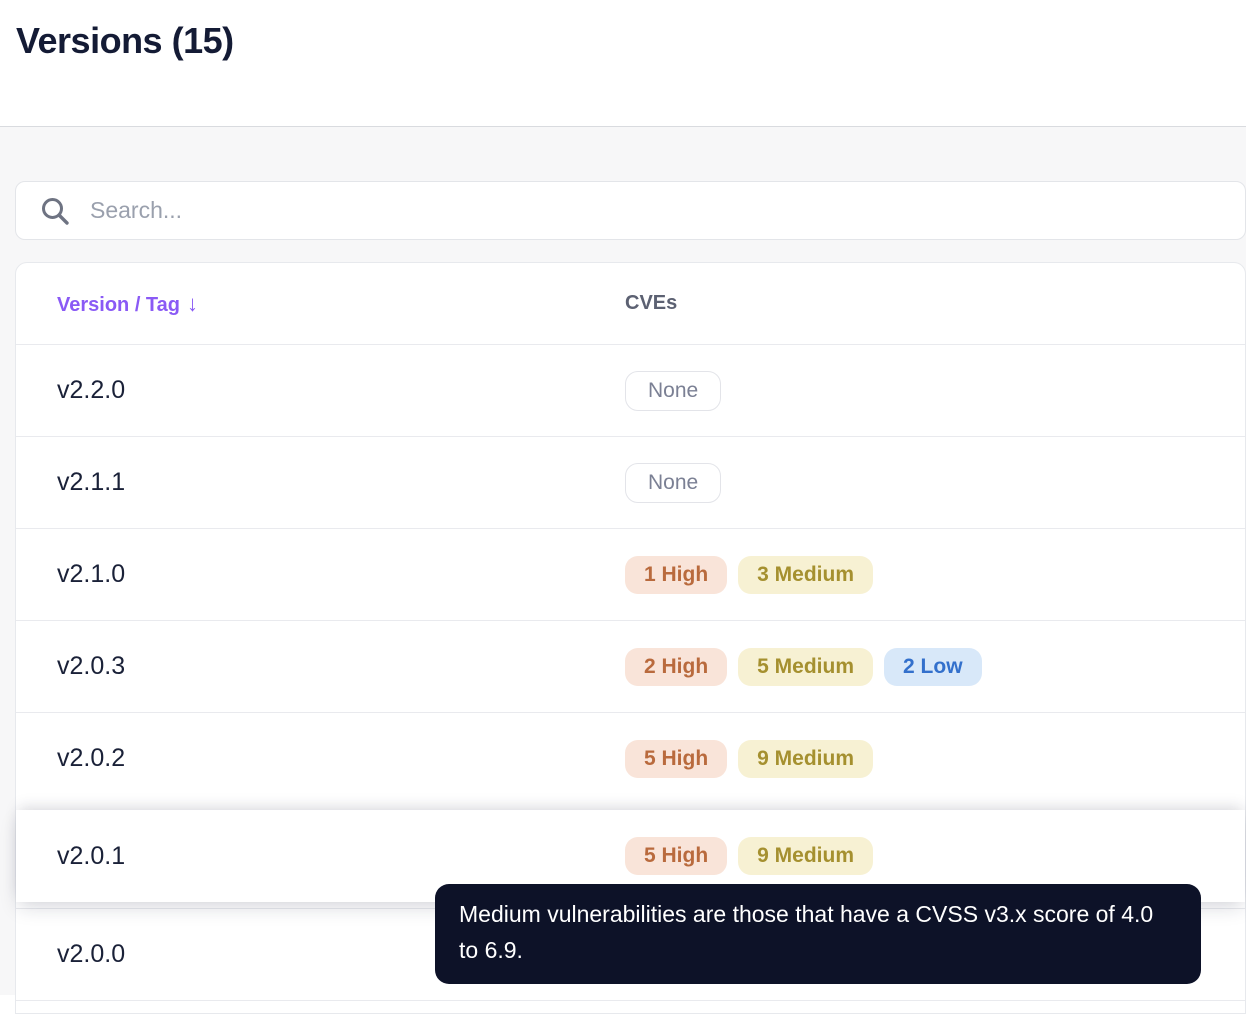  I want to click on table-header-row: Version / Tag ↓ CVEs, so click(630, 303).